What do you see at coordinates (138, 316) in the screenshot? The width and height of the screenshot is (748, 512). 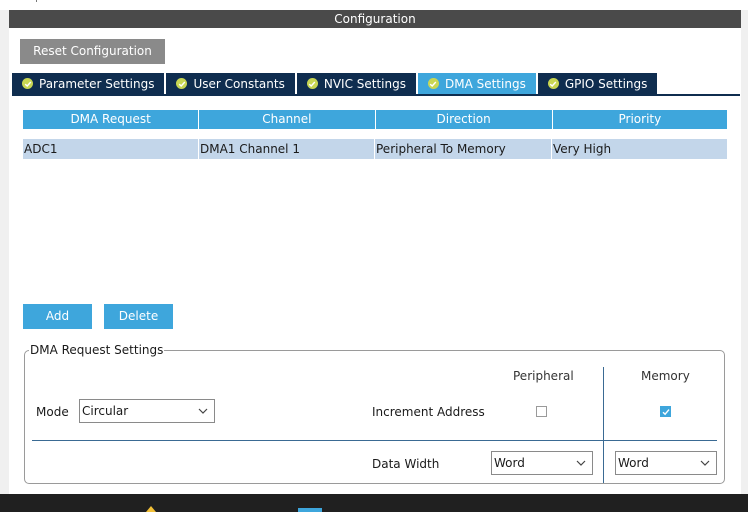 I see `delete-button: Delete` at bounding box center [138, 316].